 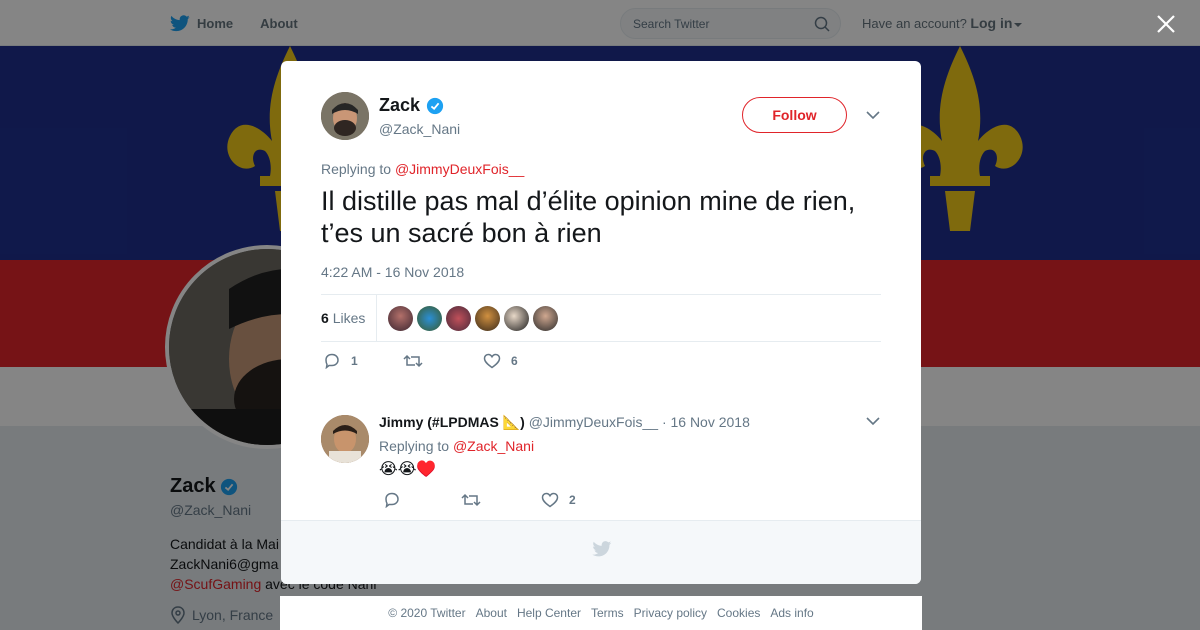 What do you see at coordinates (1166, 24) in the screenshot?
I see `close-icon` at bounding box center [1166, 24].